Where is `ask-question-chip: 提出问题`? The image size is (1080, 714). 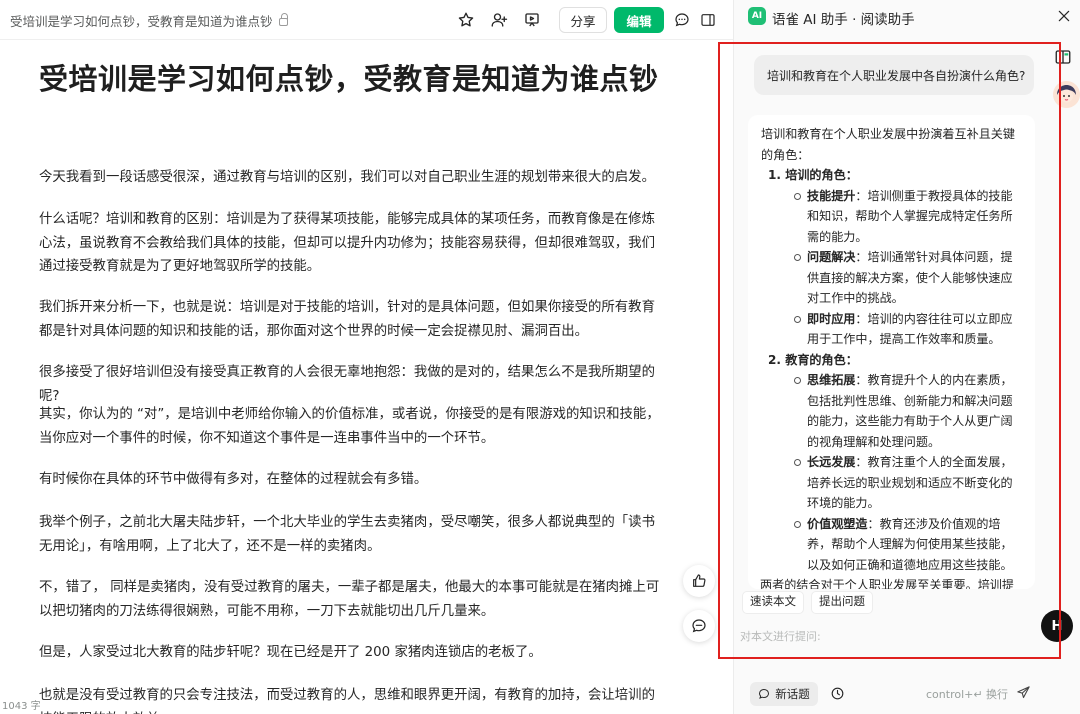 ask-question-chip: 提出问题 is located at coordinates (842, 602).